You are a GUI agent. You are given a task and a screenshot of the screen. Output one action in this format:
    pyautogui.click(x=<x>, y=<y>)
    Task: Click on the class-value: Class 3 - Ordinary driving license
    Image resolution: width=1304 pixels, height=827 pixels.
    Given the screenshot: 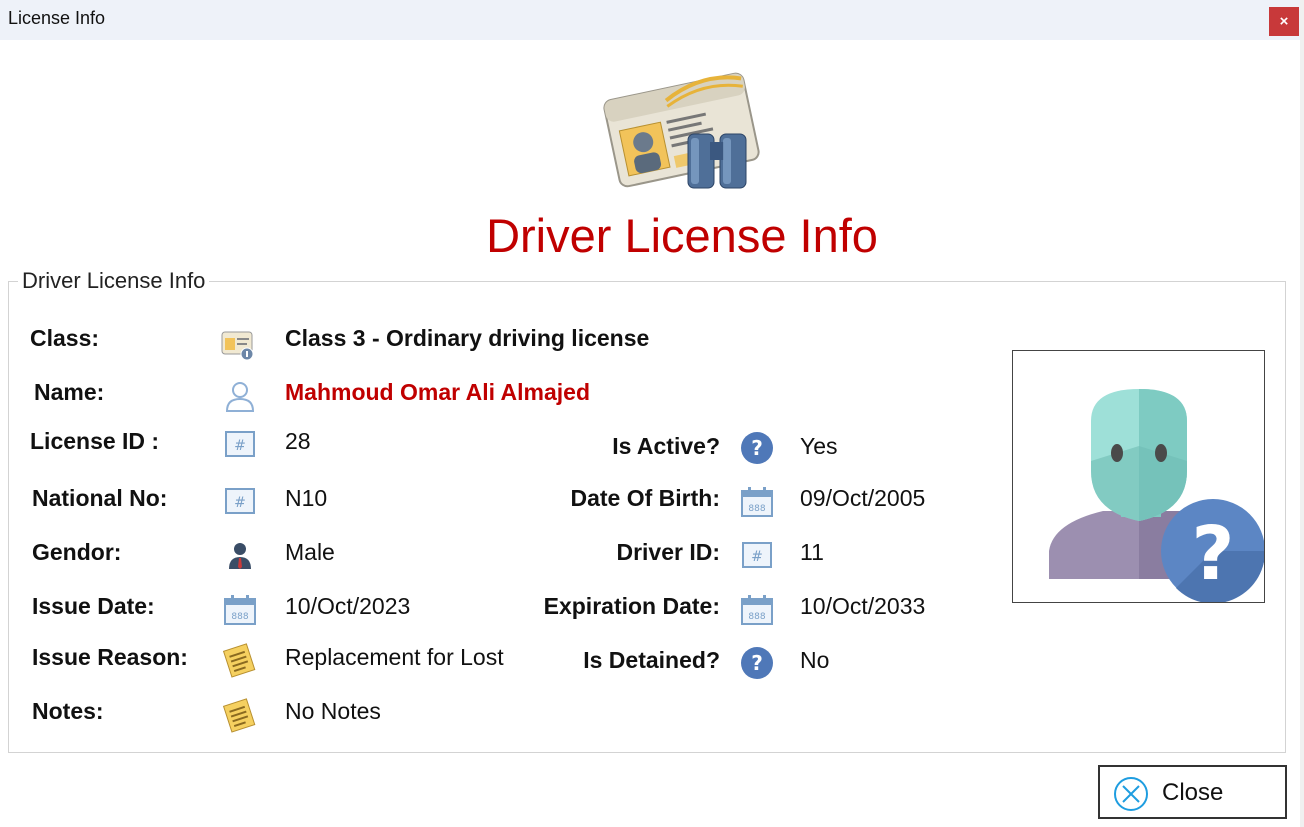 What is the action you would take?
    pyautogui.click(x=467, y=338)
    